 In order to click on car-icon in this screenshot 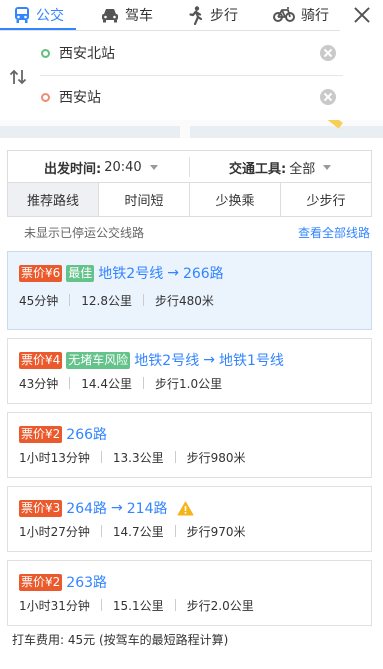, I will do `click(110, 16)`.